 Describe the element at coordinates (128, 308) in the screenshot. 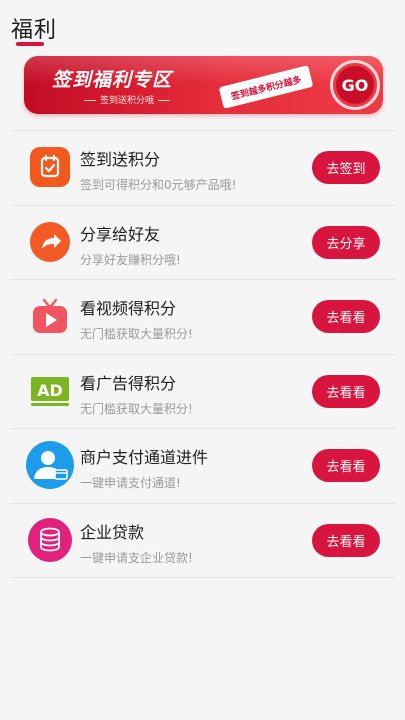

I see `item-title: 看视频得积分` at that location.